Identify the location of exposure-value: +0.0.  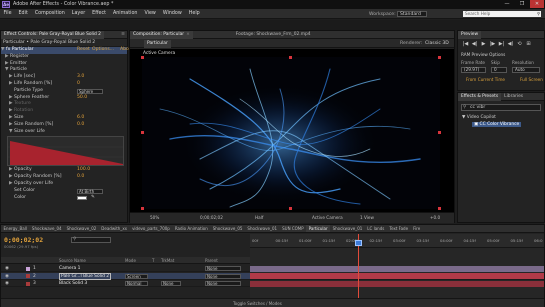
(435, 218).